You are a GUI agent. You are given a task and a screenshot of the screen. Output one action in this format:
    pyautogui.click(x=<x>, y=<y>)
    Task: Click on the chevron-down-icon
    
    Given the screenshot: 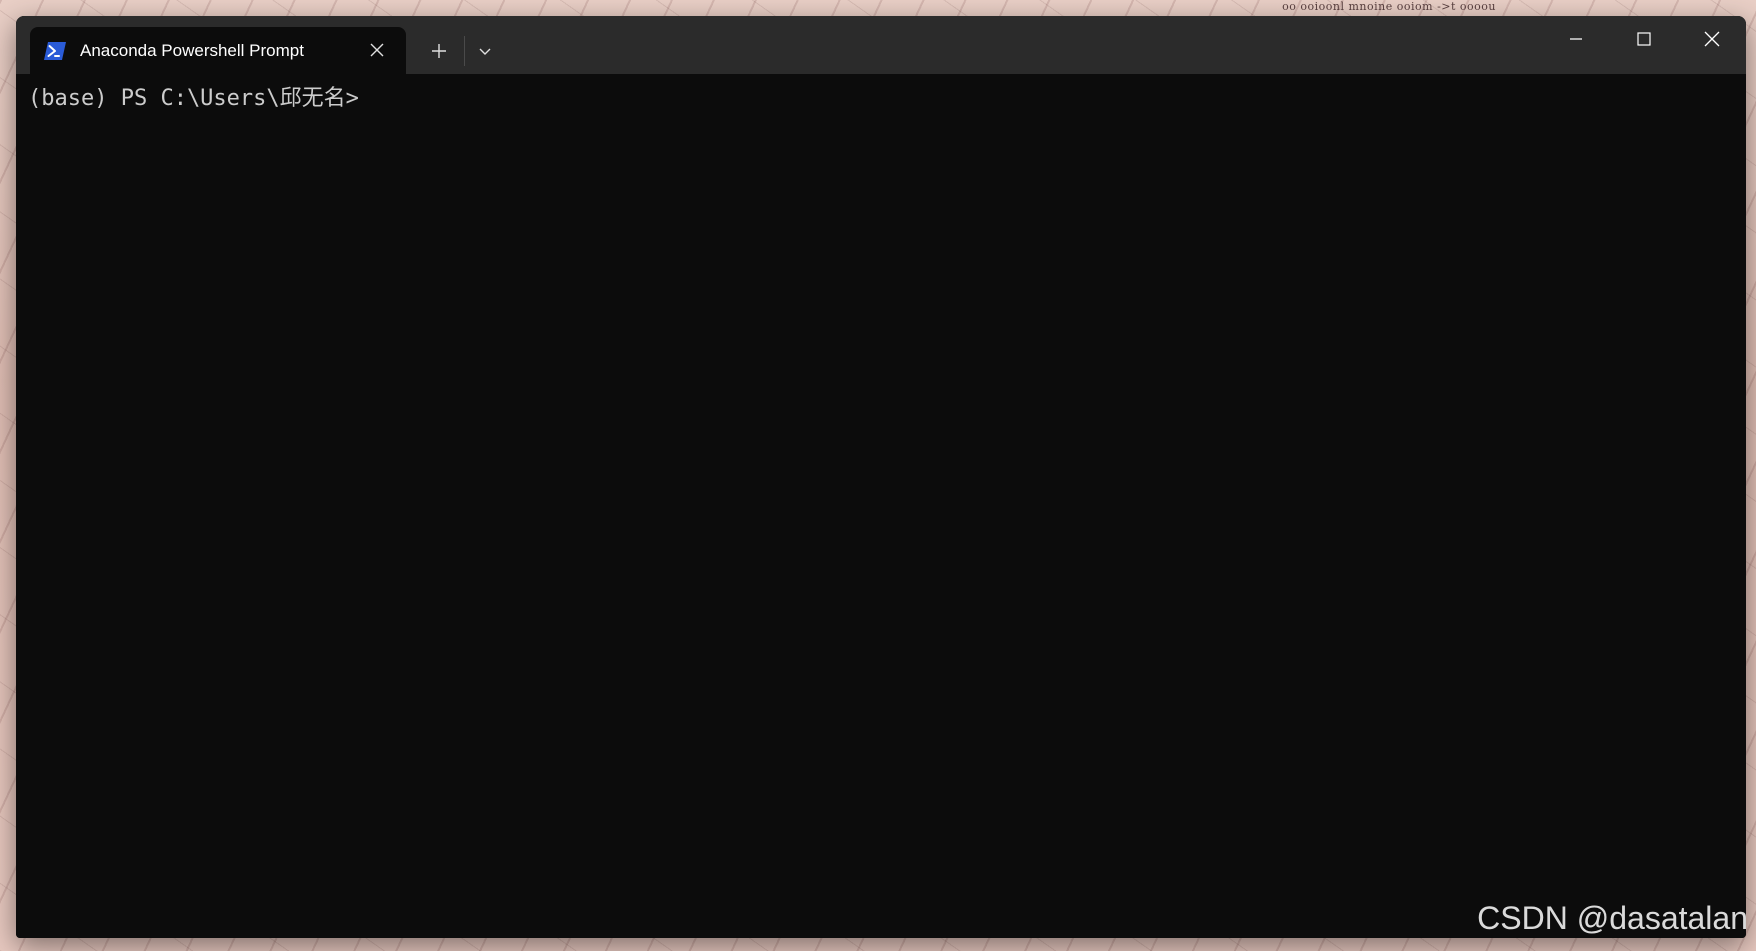 What is the action you would take?
    pyautogui.click(x=485, y=51)
    